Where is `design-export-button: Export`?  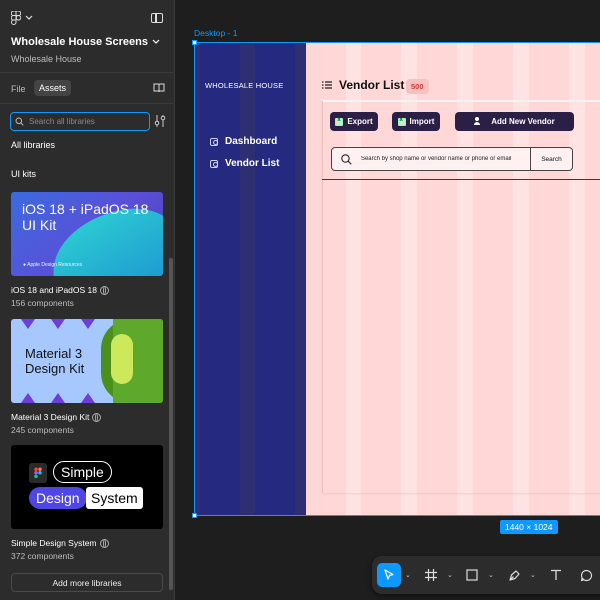
design-export-button: Export is located at coordinates (354, 121).